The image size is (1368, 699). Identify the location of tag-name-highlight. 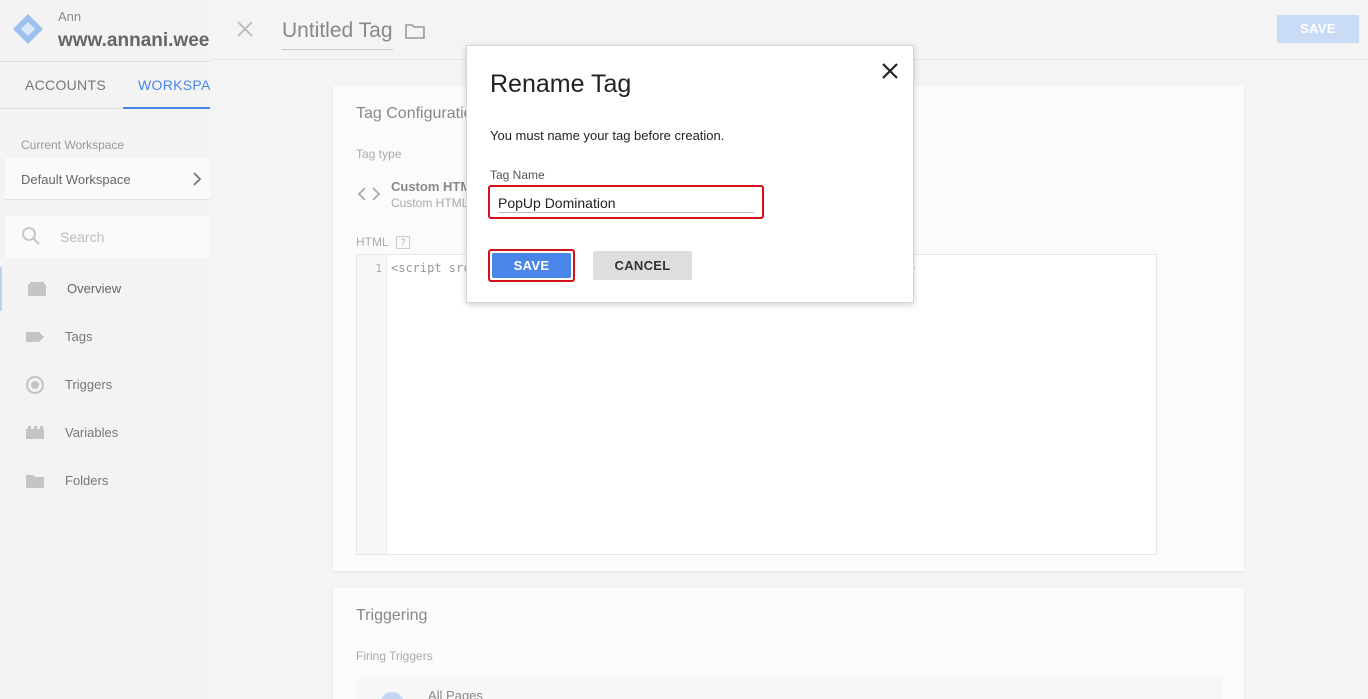
(626, 202).